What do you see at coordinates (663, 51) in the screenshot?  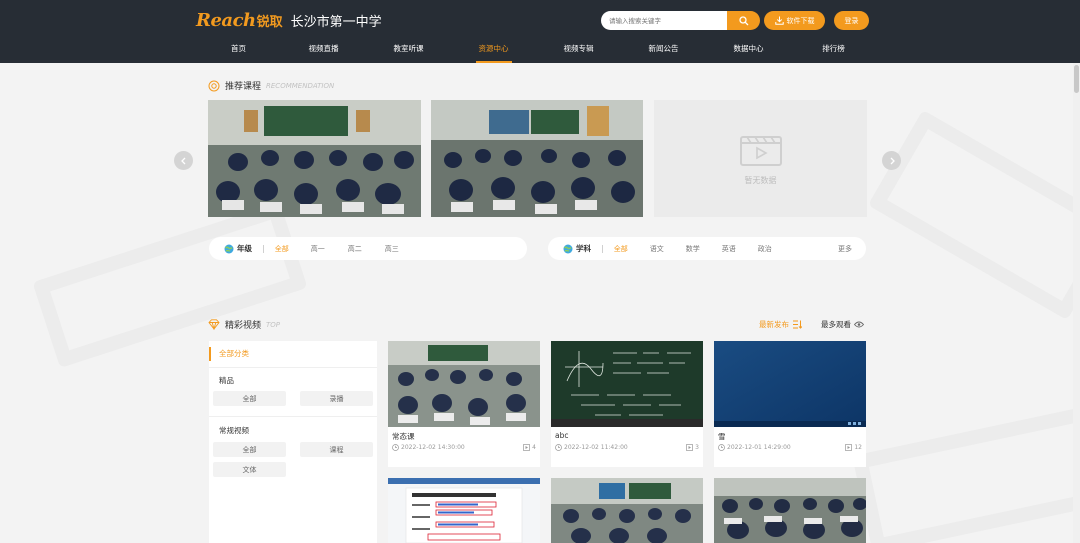 I see `nav-item-news: 新闻公告` at bounding box center [663, 51].